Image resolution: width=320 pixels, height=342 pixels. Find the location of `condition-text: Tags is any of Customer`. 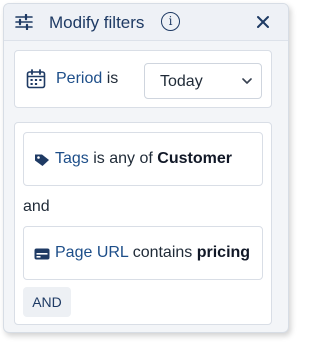

condition-text: Tags is any of Customer is located at coordinates (143, 159).